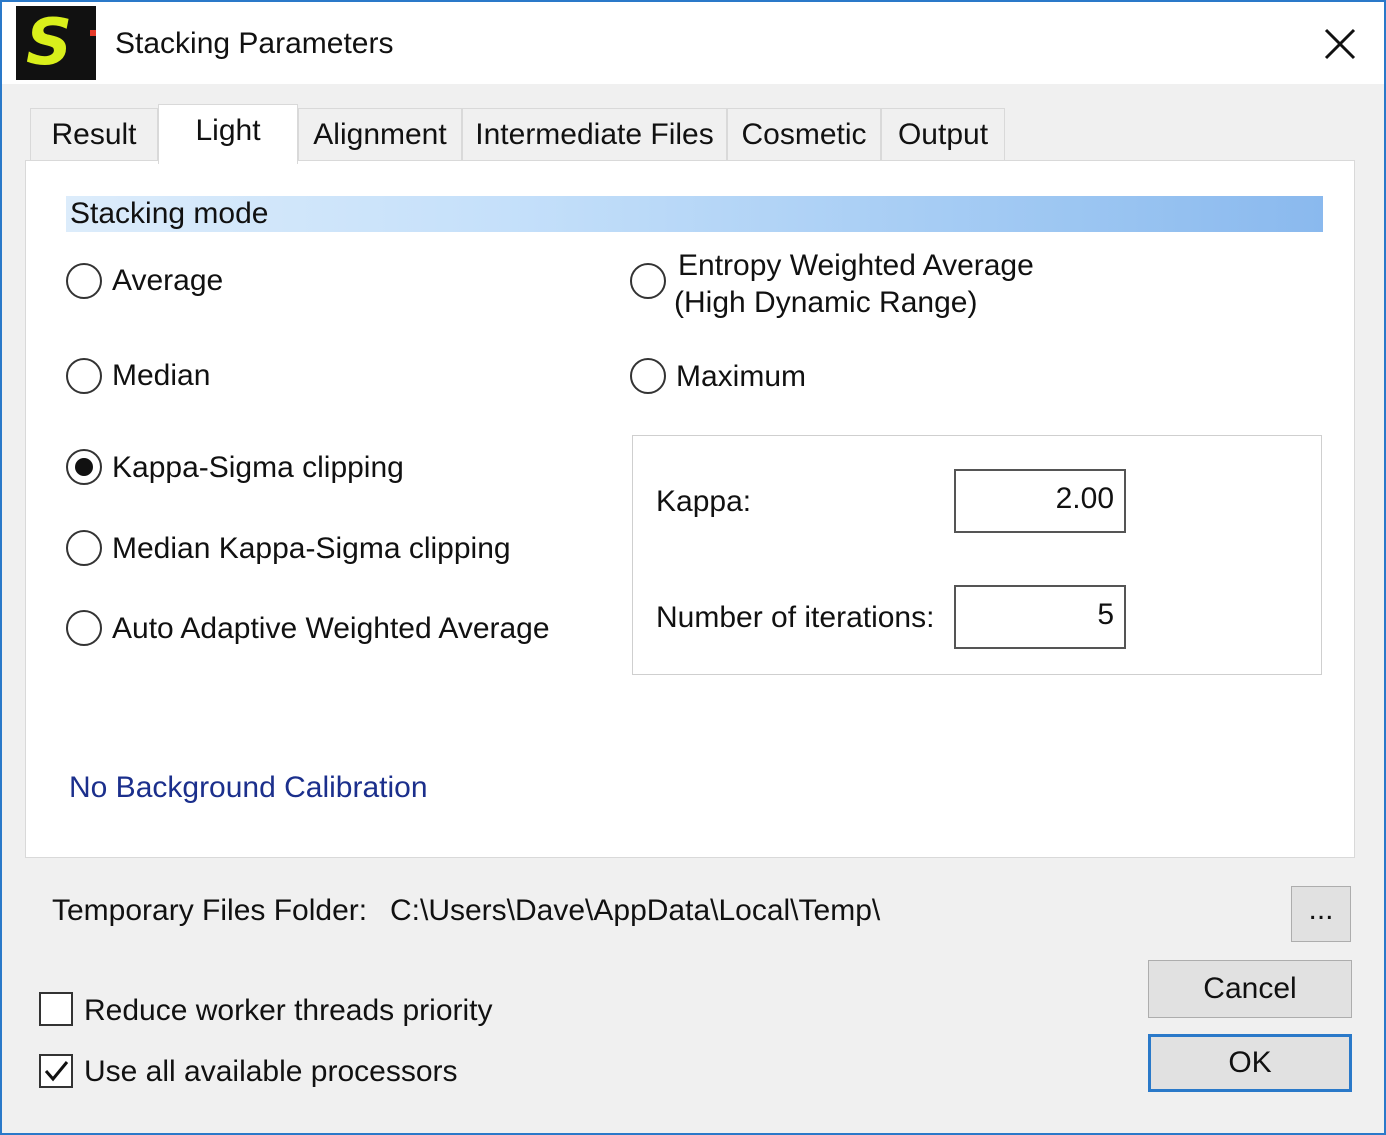  Describe the element at coordinates (93, 33) in the screenshot. I see `app-logo-dot` at that location.